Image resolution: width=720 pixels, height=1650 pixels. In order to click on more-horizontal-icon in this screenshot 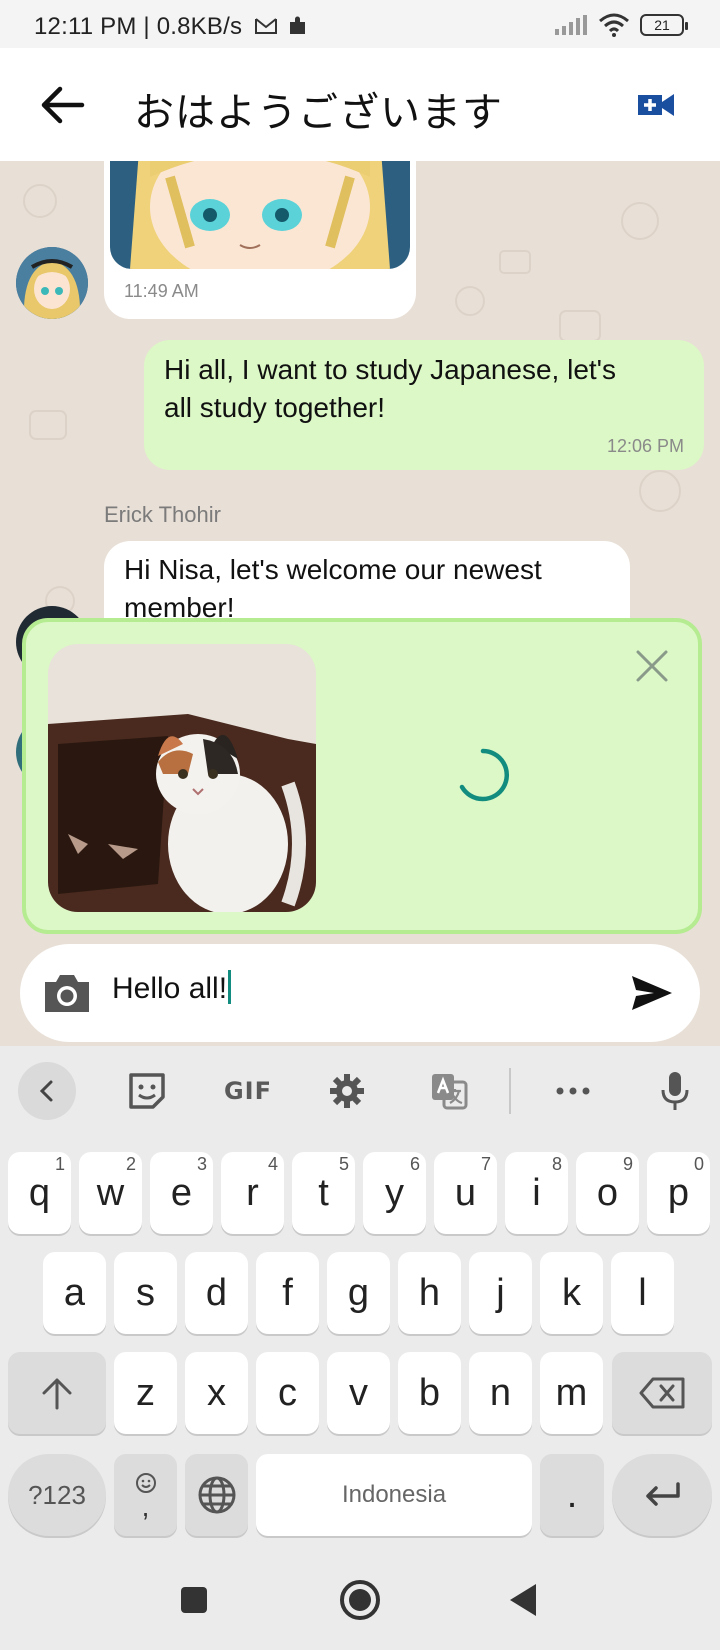, I will do `click(573, 1091)`.